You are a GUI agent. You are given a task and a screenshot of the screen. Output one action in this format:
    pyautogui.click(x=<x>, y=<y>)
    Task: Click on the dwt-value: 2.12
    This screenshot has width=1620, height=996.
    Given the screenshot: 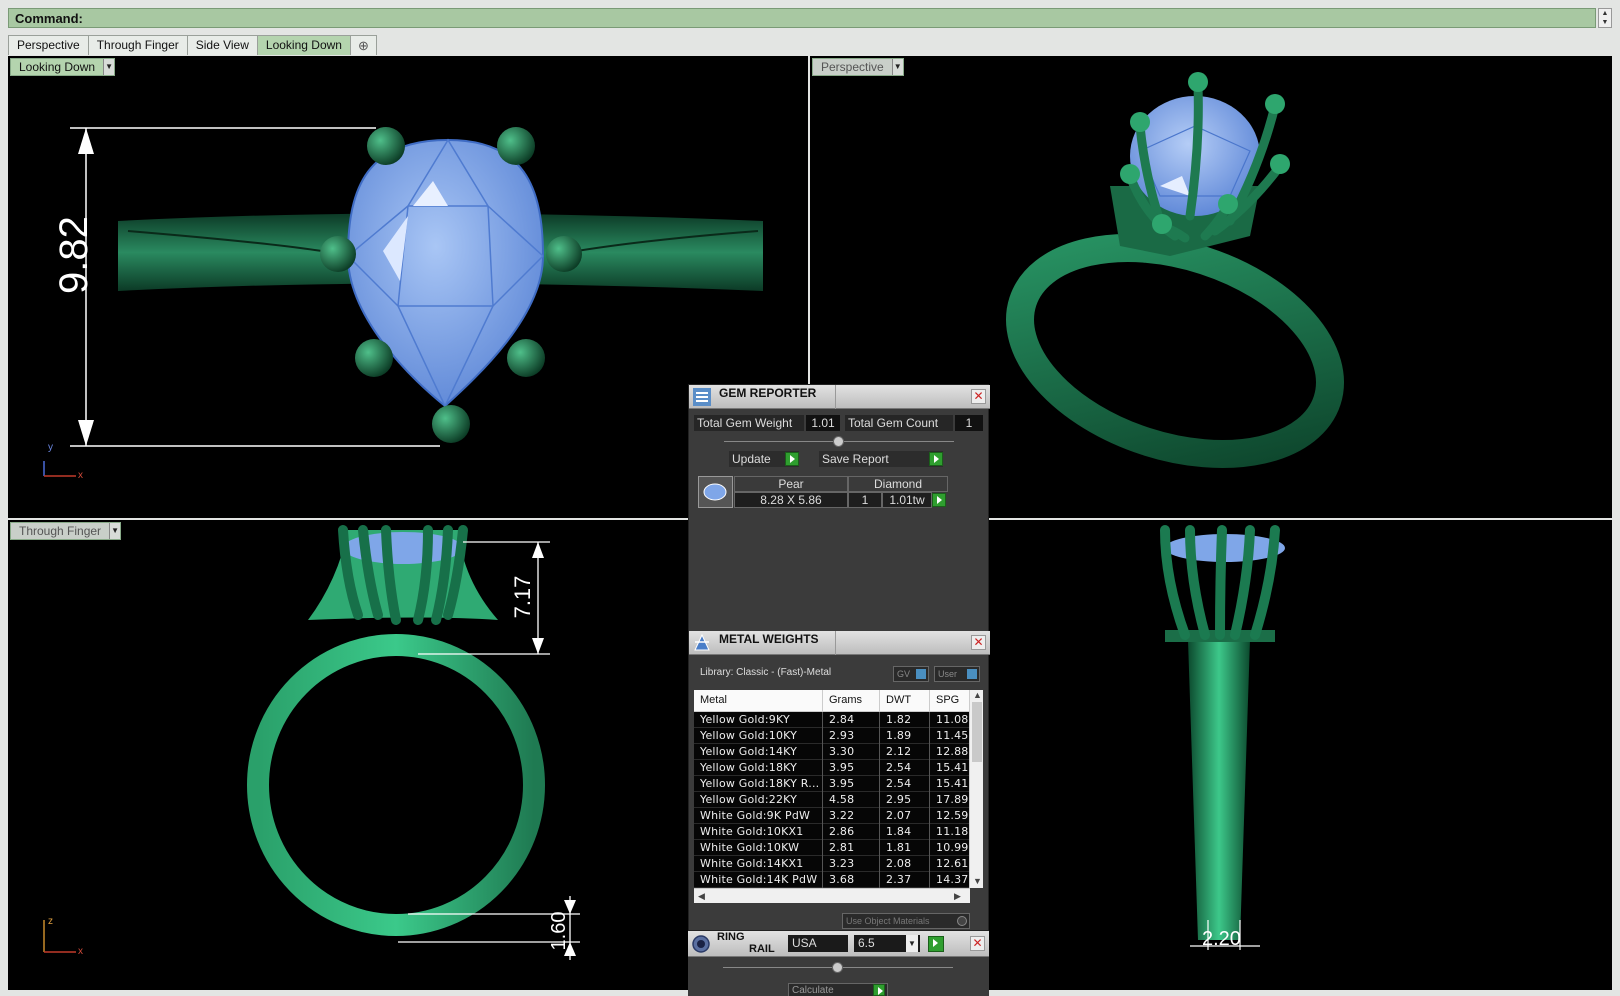 What is the action you would take?
    pyautogui.click(x=899, y=751)
    